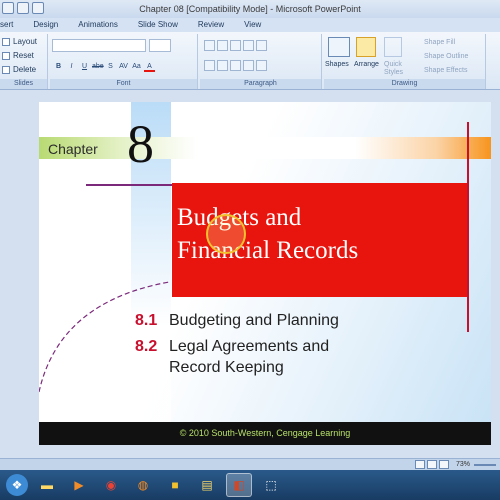 This screenshot has width=500, height=500. Describe the element at coordinates (110, 66) in the screenshot. I see `shadow-button: S` at that location.